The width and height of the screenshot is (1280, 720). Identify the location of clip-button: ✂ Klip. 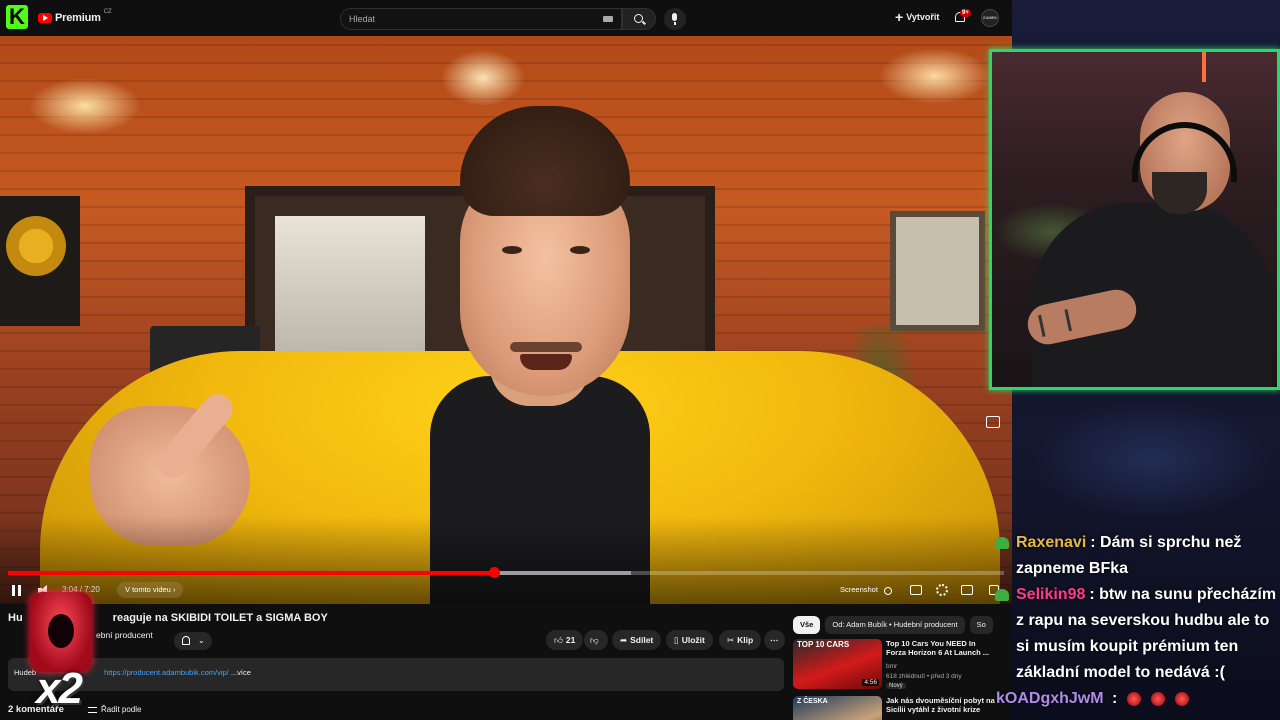
(740, 640).